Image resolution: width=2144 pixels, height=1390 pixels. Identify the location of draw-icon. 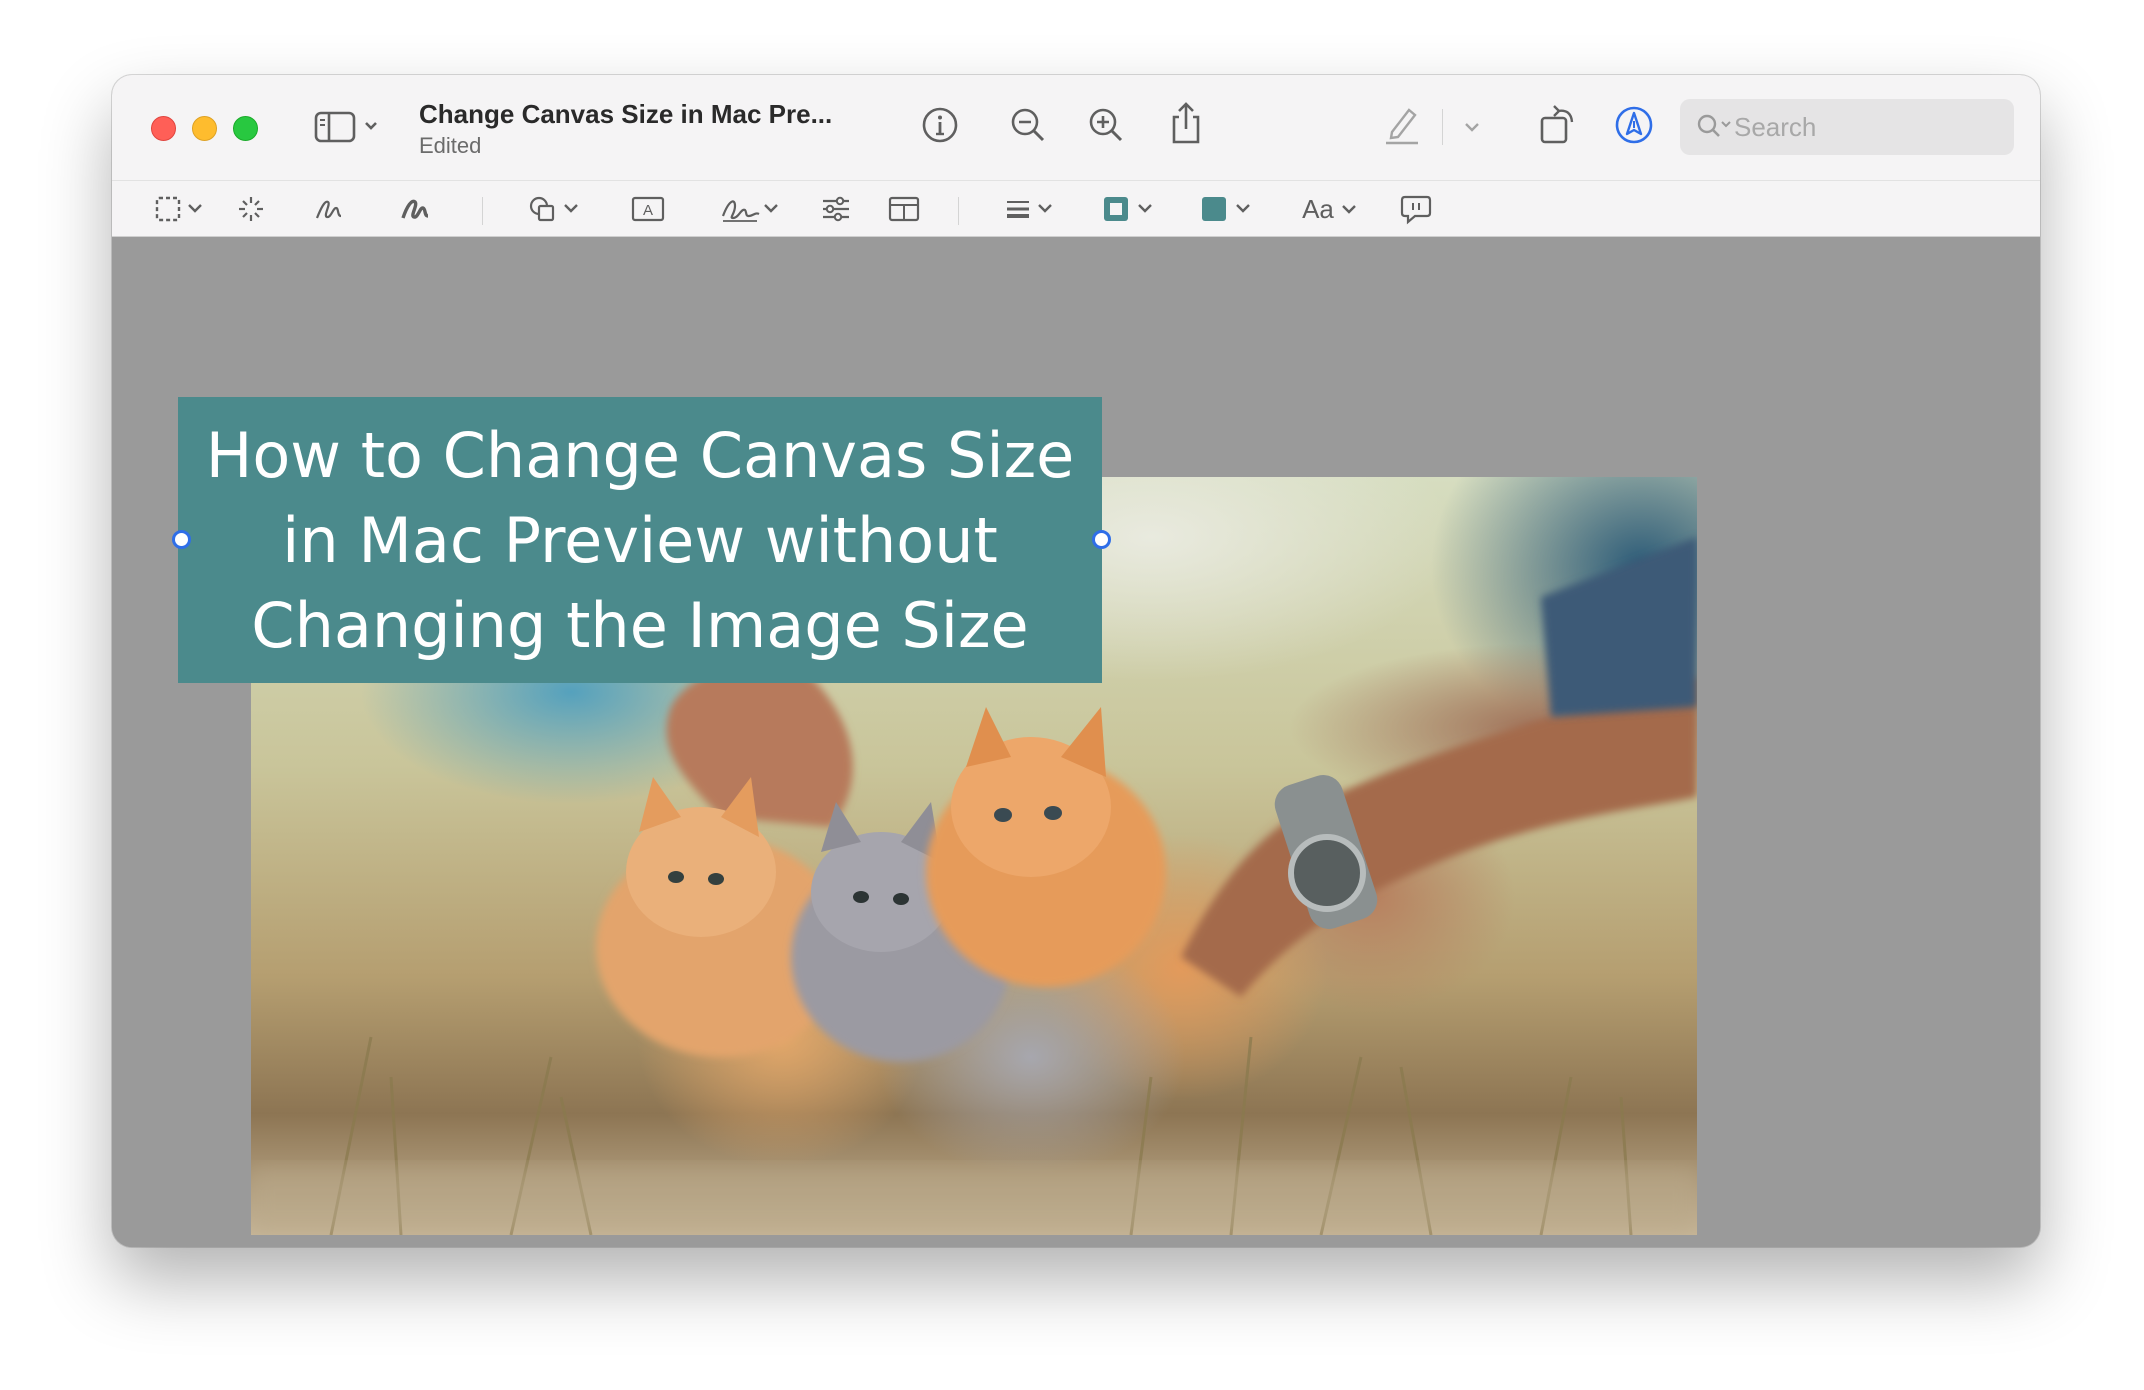
(415, 209).